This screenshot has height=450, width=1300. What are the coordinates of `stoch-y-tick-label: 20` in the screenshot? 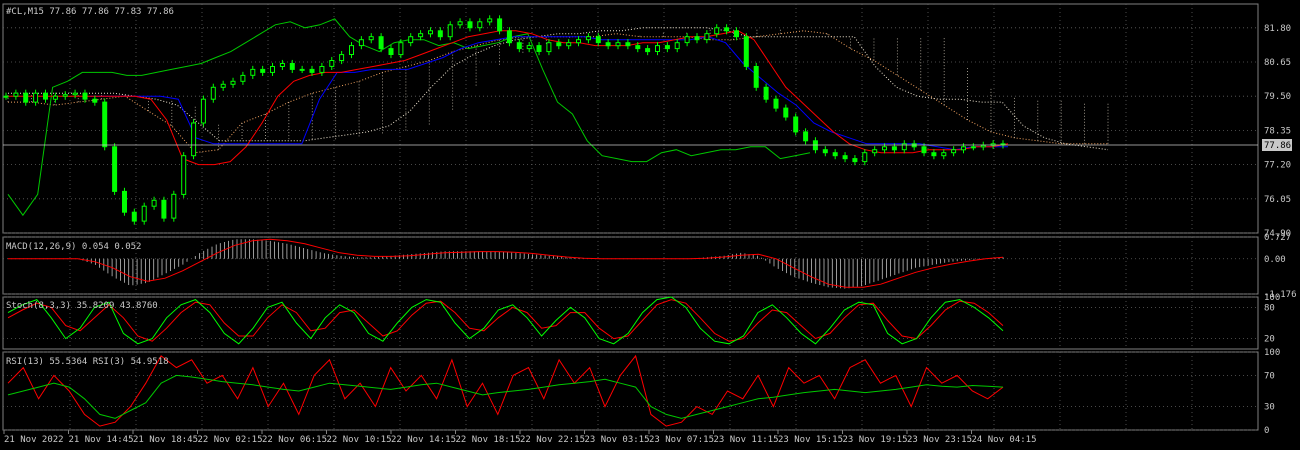 It's located at (1269, 340).